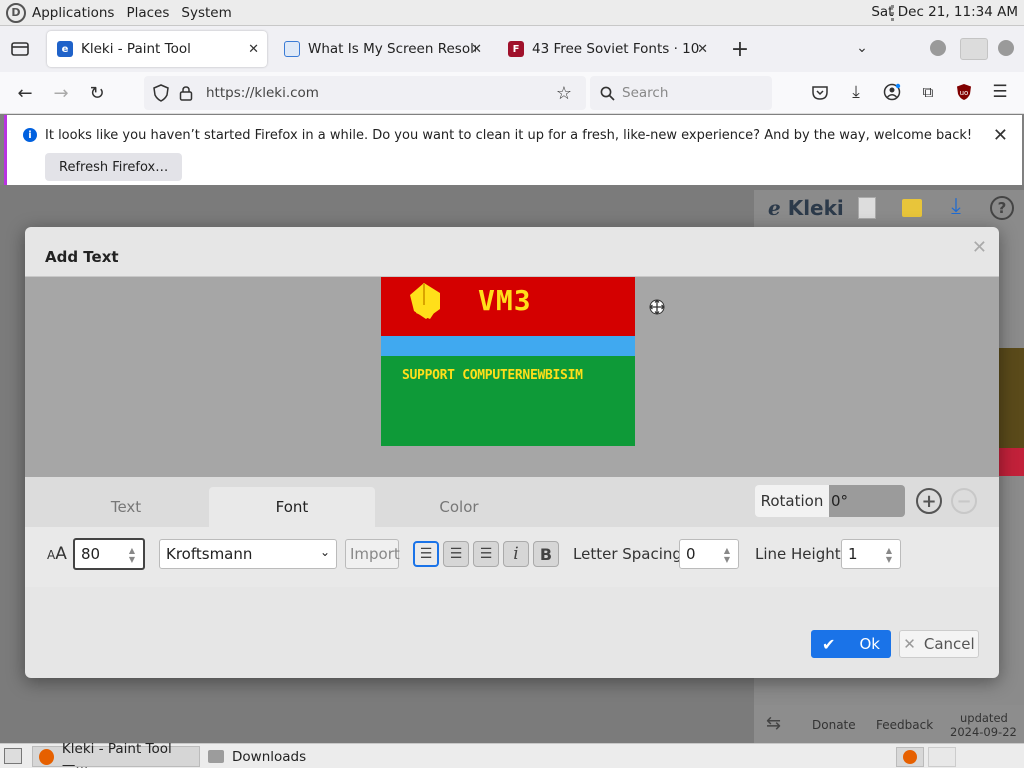 The width and height of the screenshot is (1024, 768). Describe the element at coordinates (1011, 398) in the screenshot. I see `color-slider` at that location.